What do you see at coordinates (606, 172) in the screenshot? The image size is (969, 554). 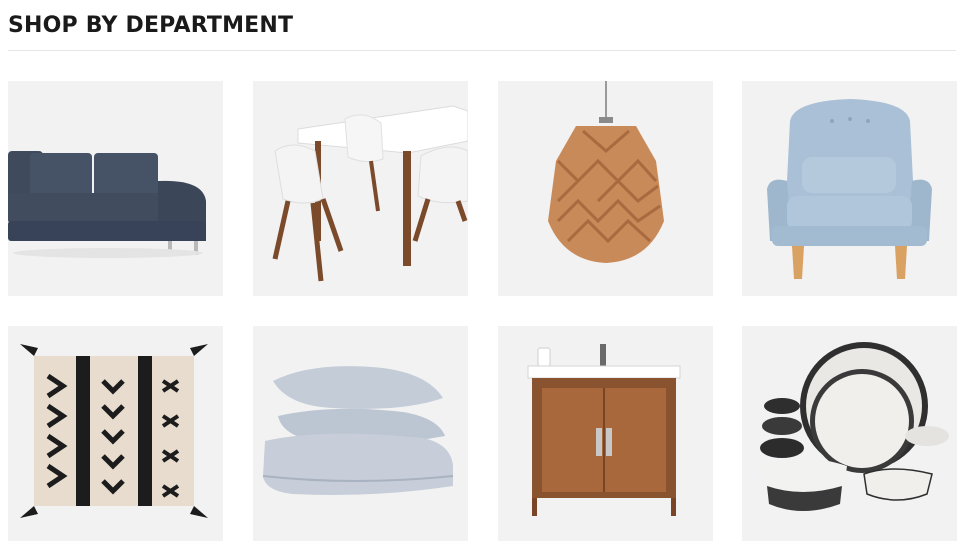 I see `pendant-lamp-icon` at bounding box center [606, 172].